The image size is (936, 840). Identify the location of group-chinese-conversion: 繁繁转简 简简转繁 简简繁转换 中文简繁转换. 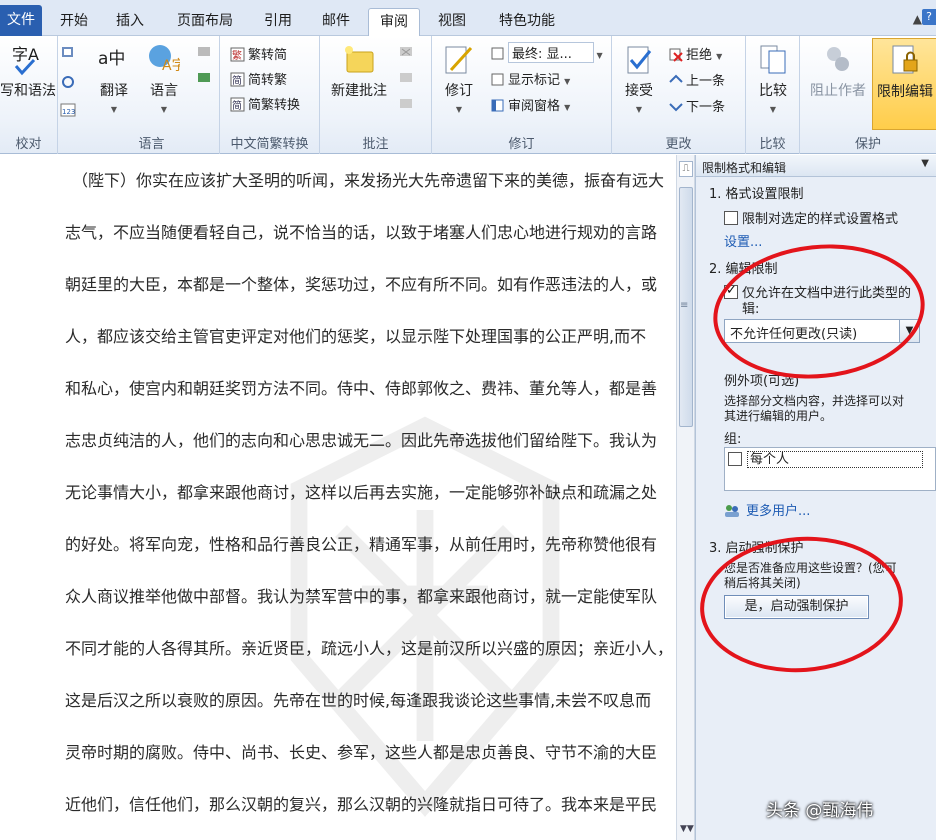
(270, 95).